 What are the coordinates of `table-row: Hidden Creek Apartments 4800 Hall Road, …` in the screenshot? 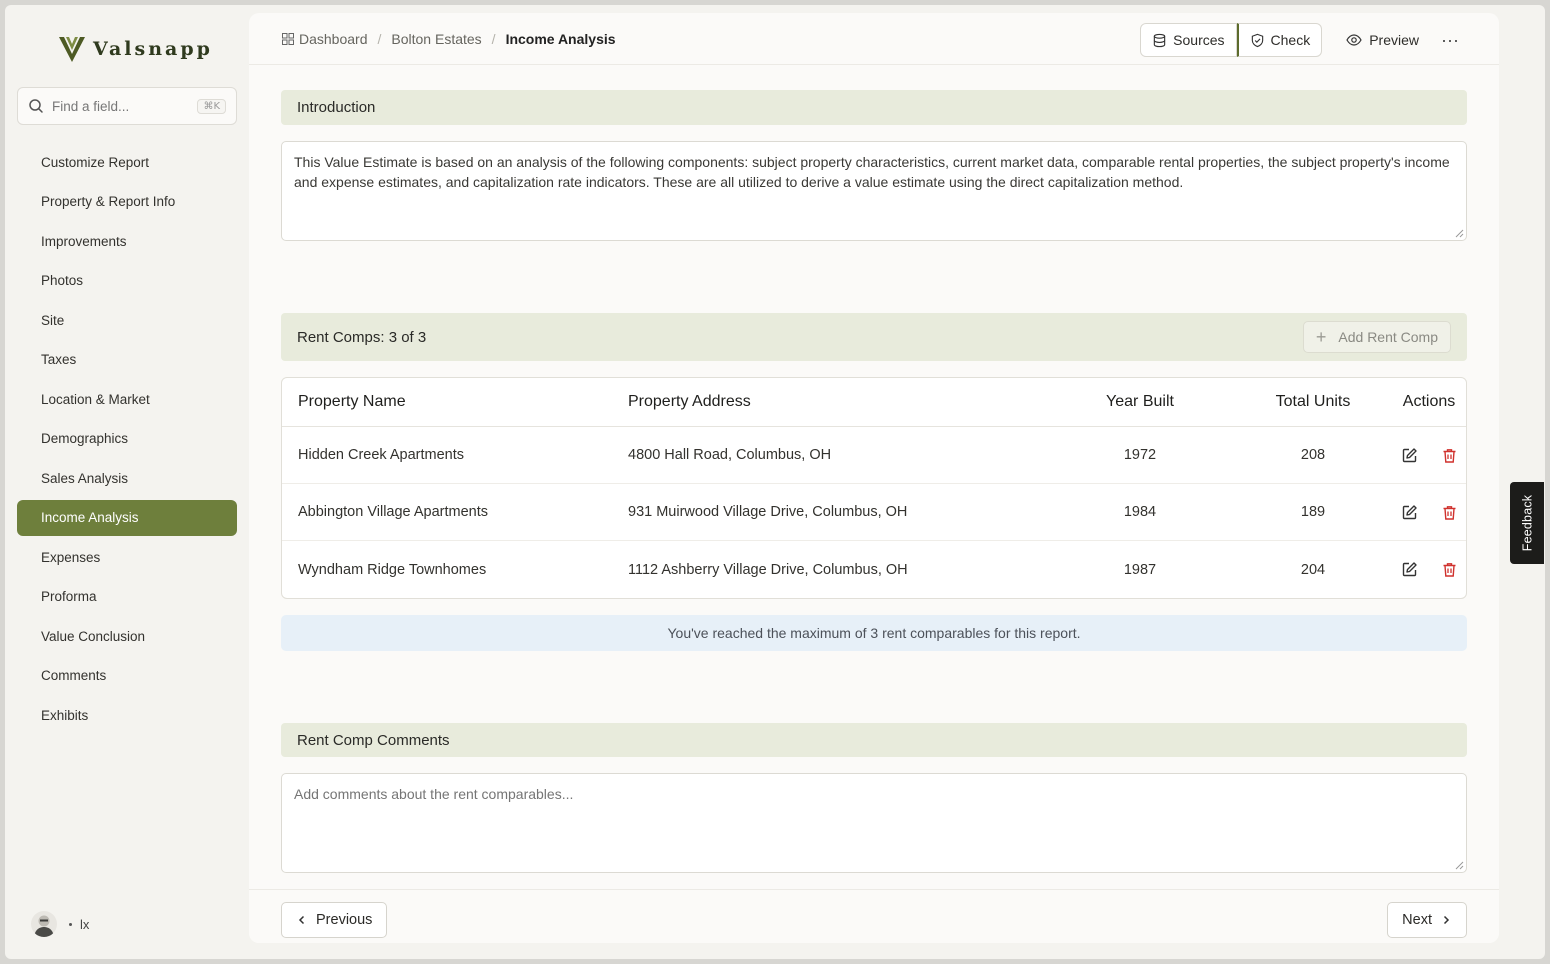 It's located at (874, 455).